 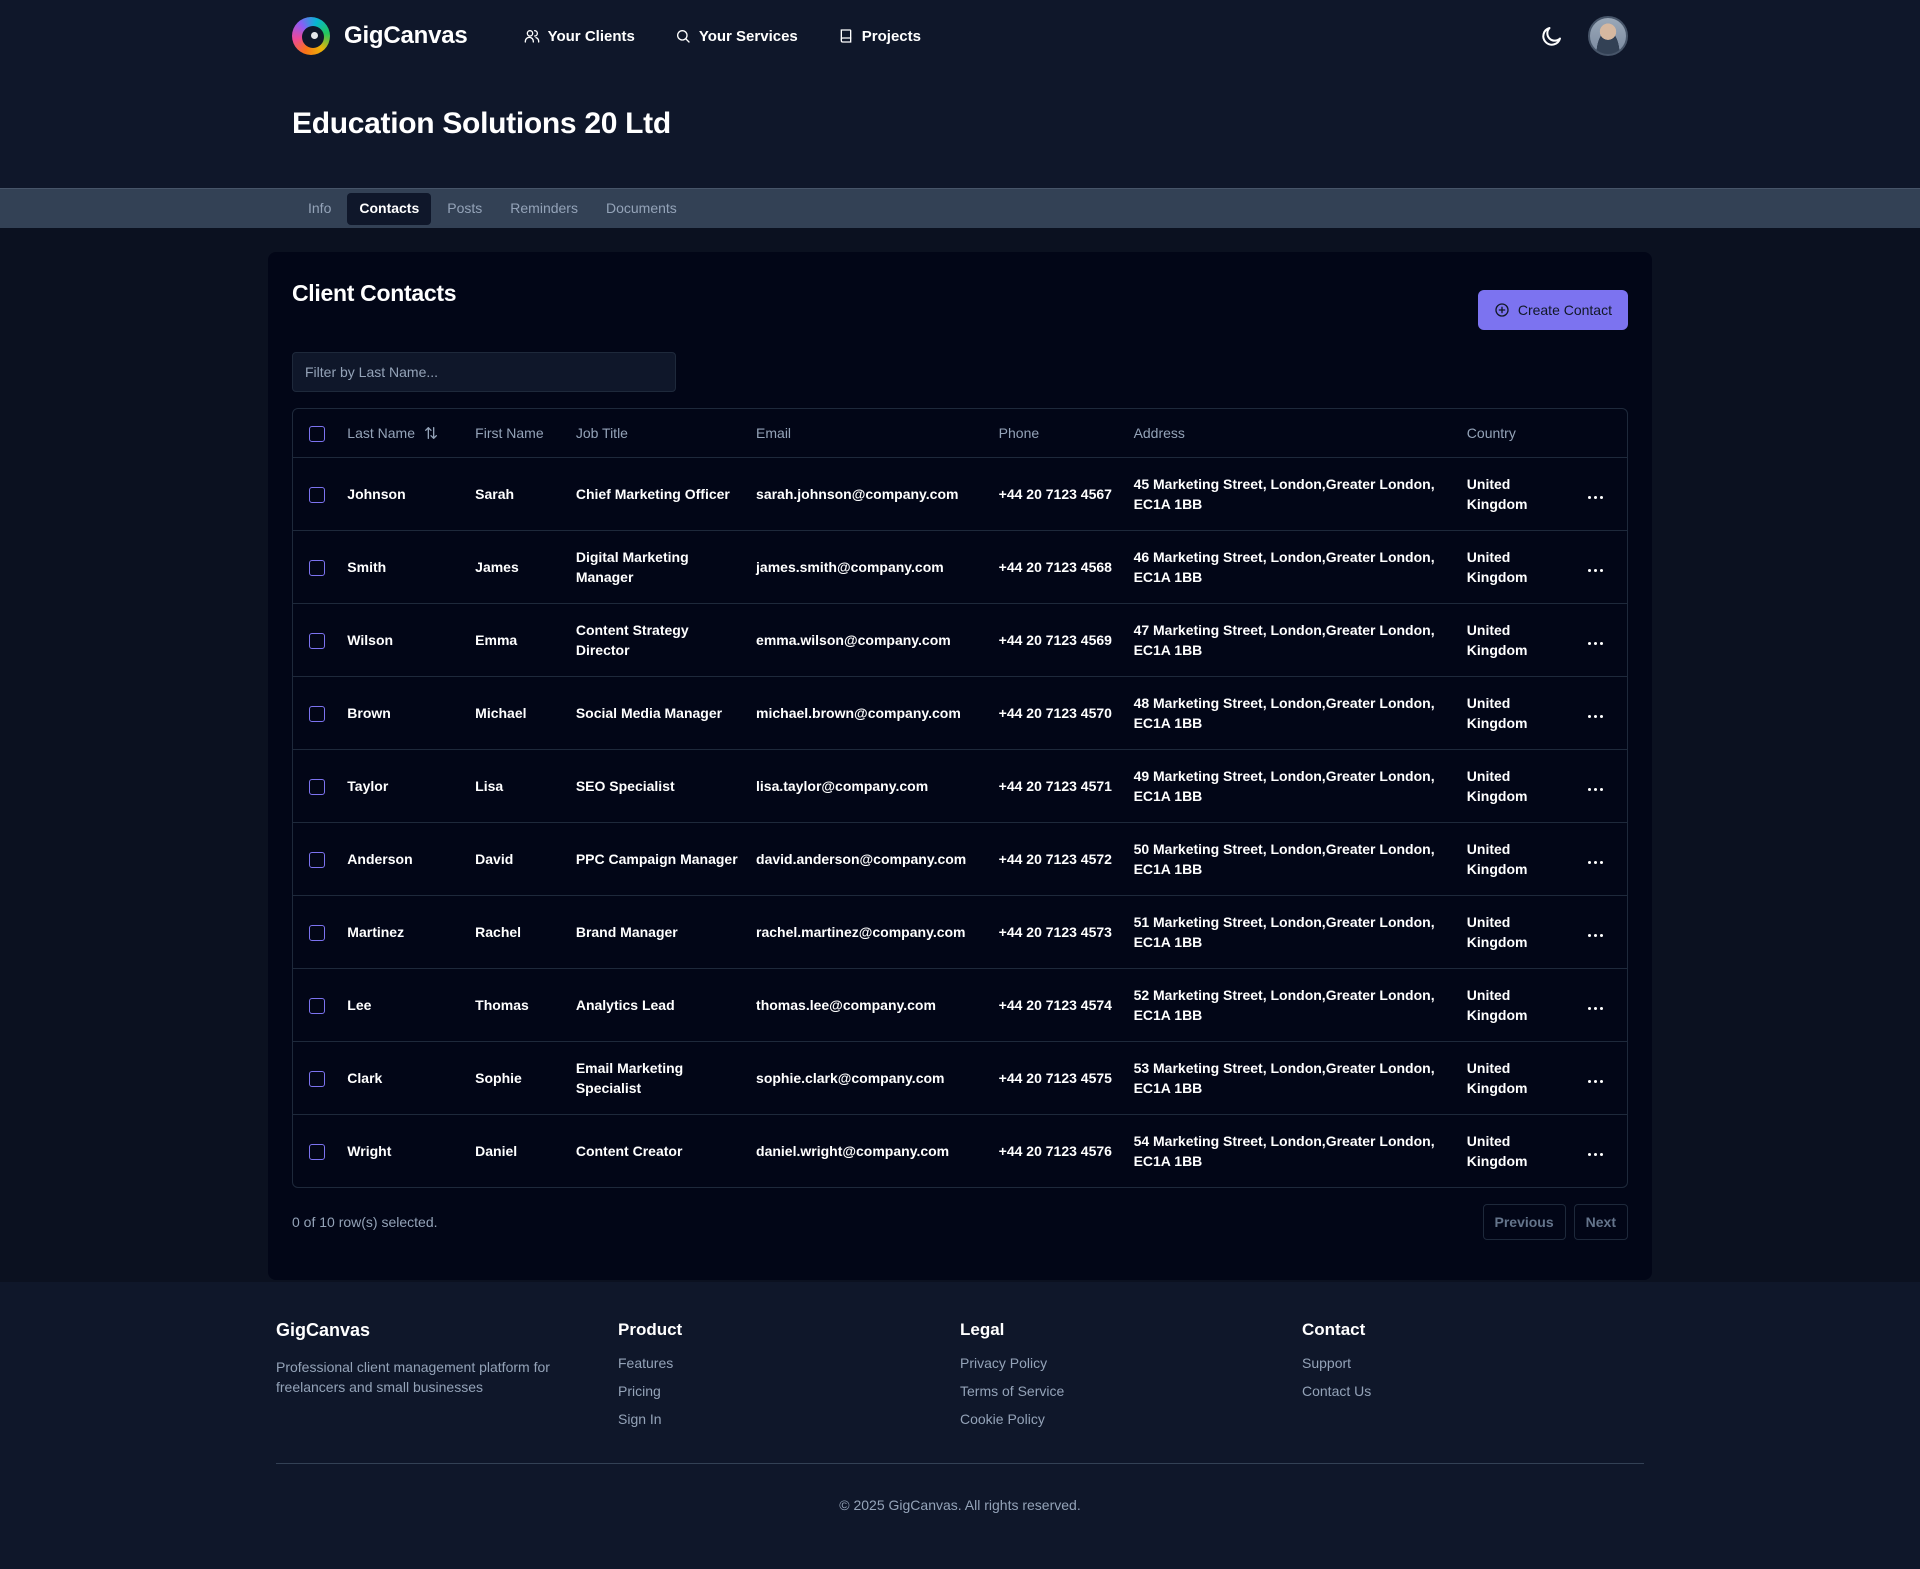 I want to click on brand: GigCanvas, so click(x=380, y=36).